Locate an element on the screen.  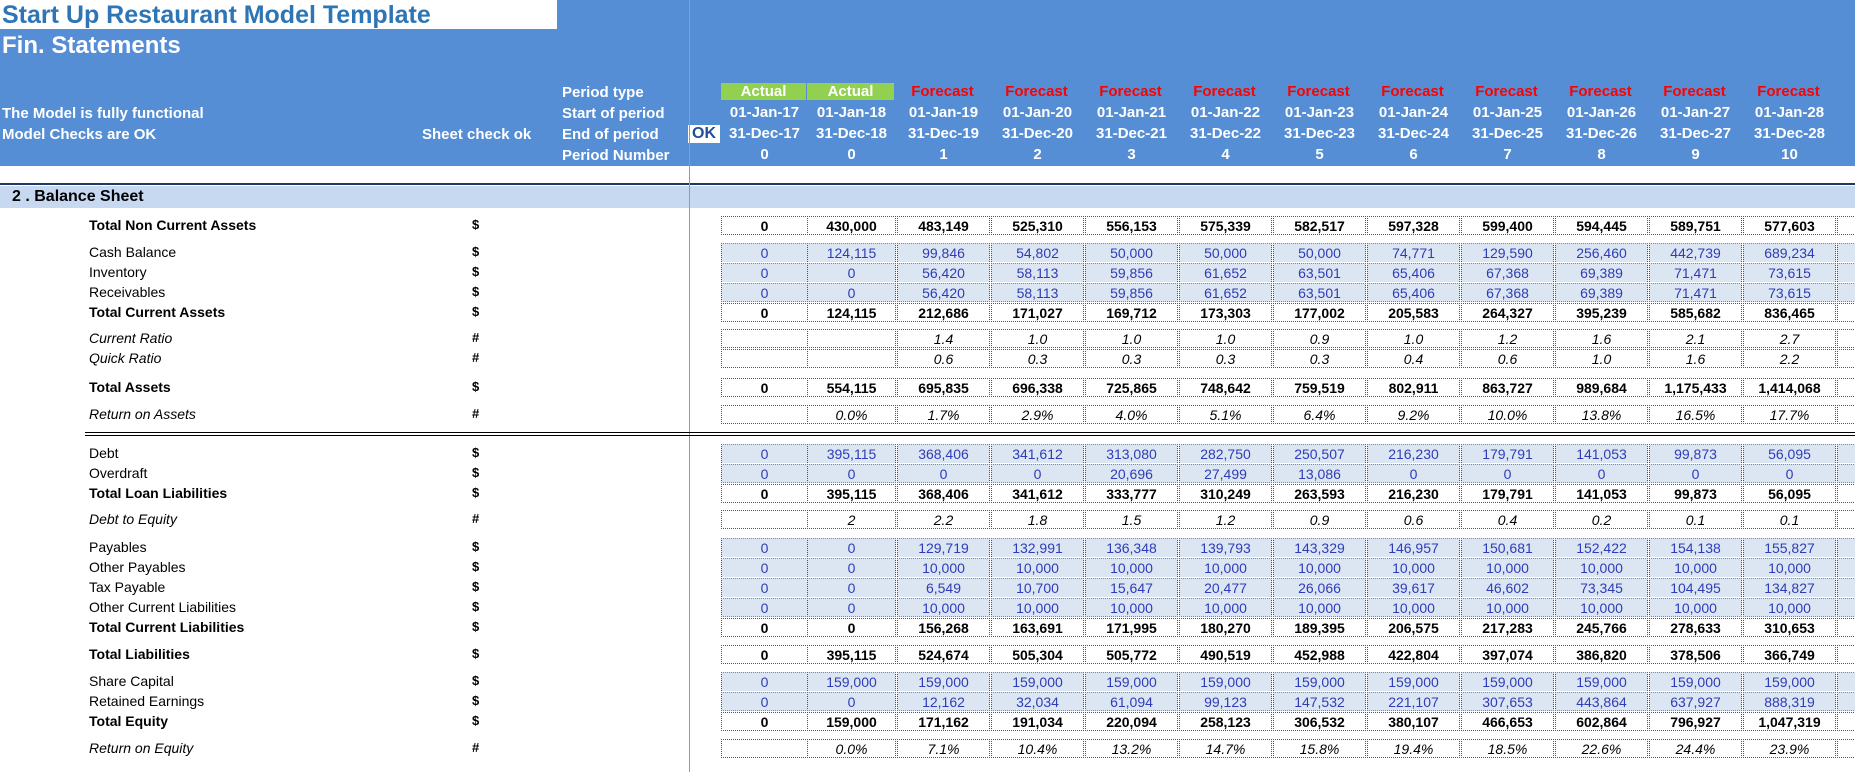
end-date-cell: 31-Dec-28 is located at coordinates (1789, 133).